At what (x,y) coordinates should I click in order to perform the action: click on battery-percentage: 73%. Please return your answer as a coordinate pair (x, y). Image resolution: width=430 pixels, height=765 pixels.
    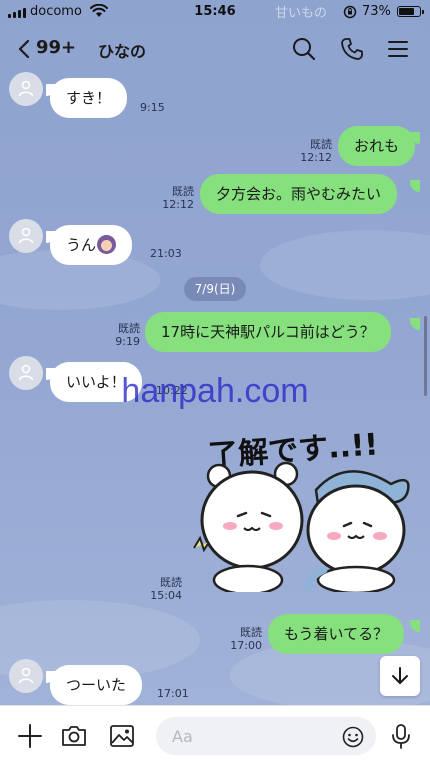
    Looking at the image, I should click on (376, 11).